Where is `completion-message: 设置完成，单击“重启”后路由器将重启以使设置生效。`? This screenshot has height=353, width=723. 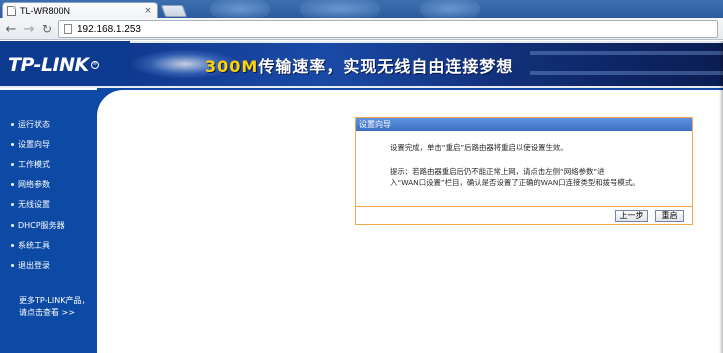 completion-message: 设置完成，单击“重启”后路由器将重启以使设置生效。 is located at coordinates (479, 147).